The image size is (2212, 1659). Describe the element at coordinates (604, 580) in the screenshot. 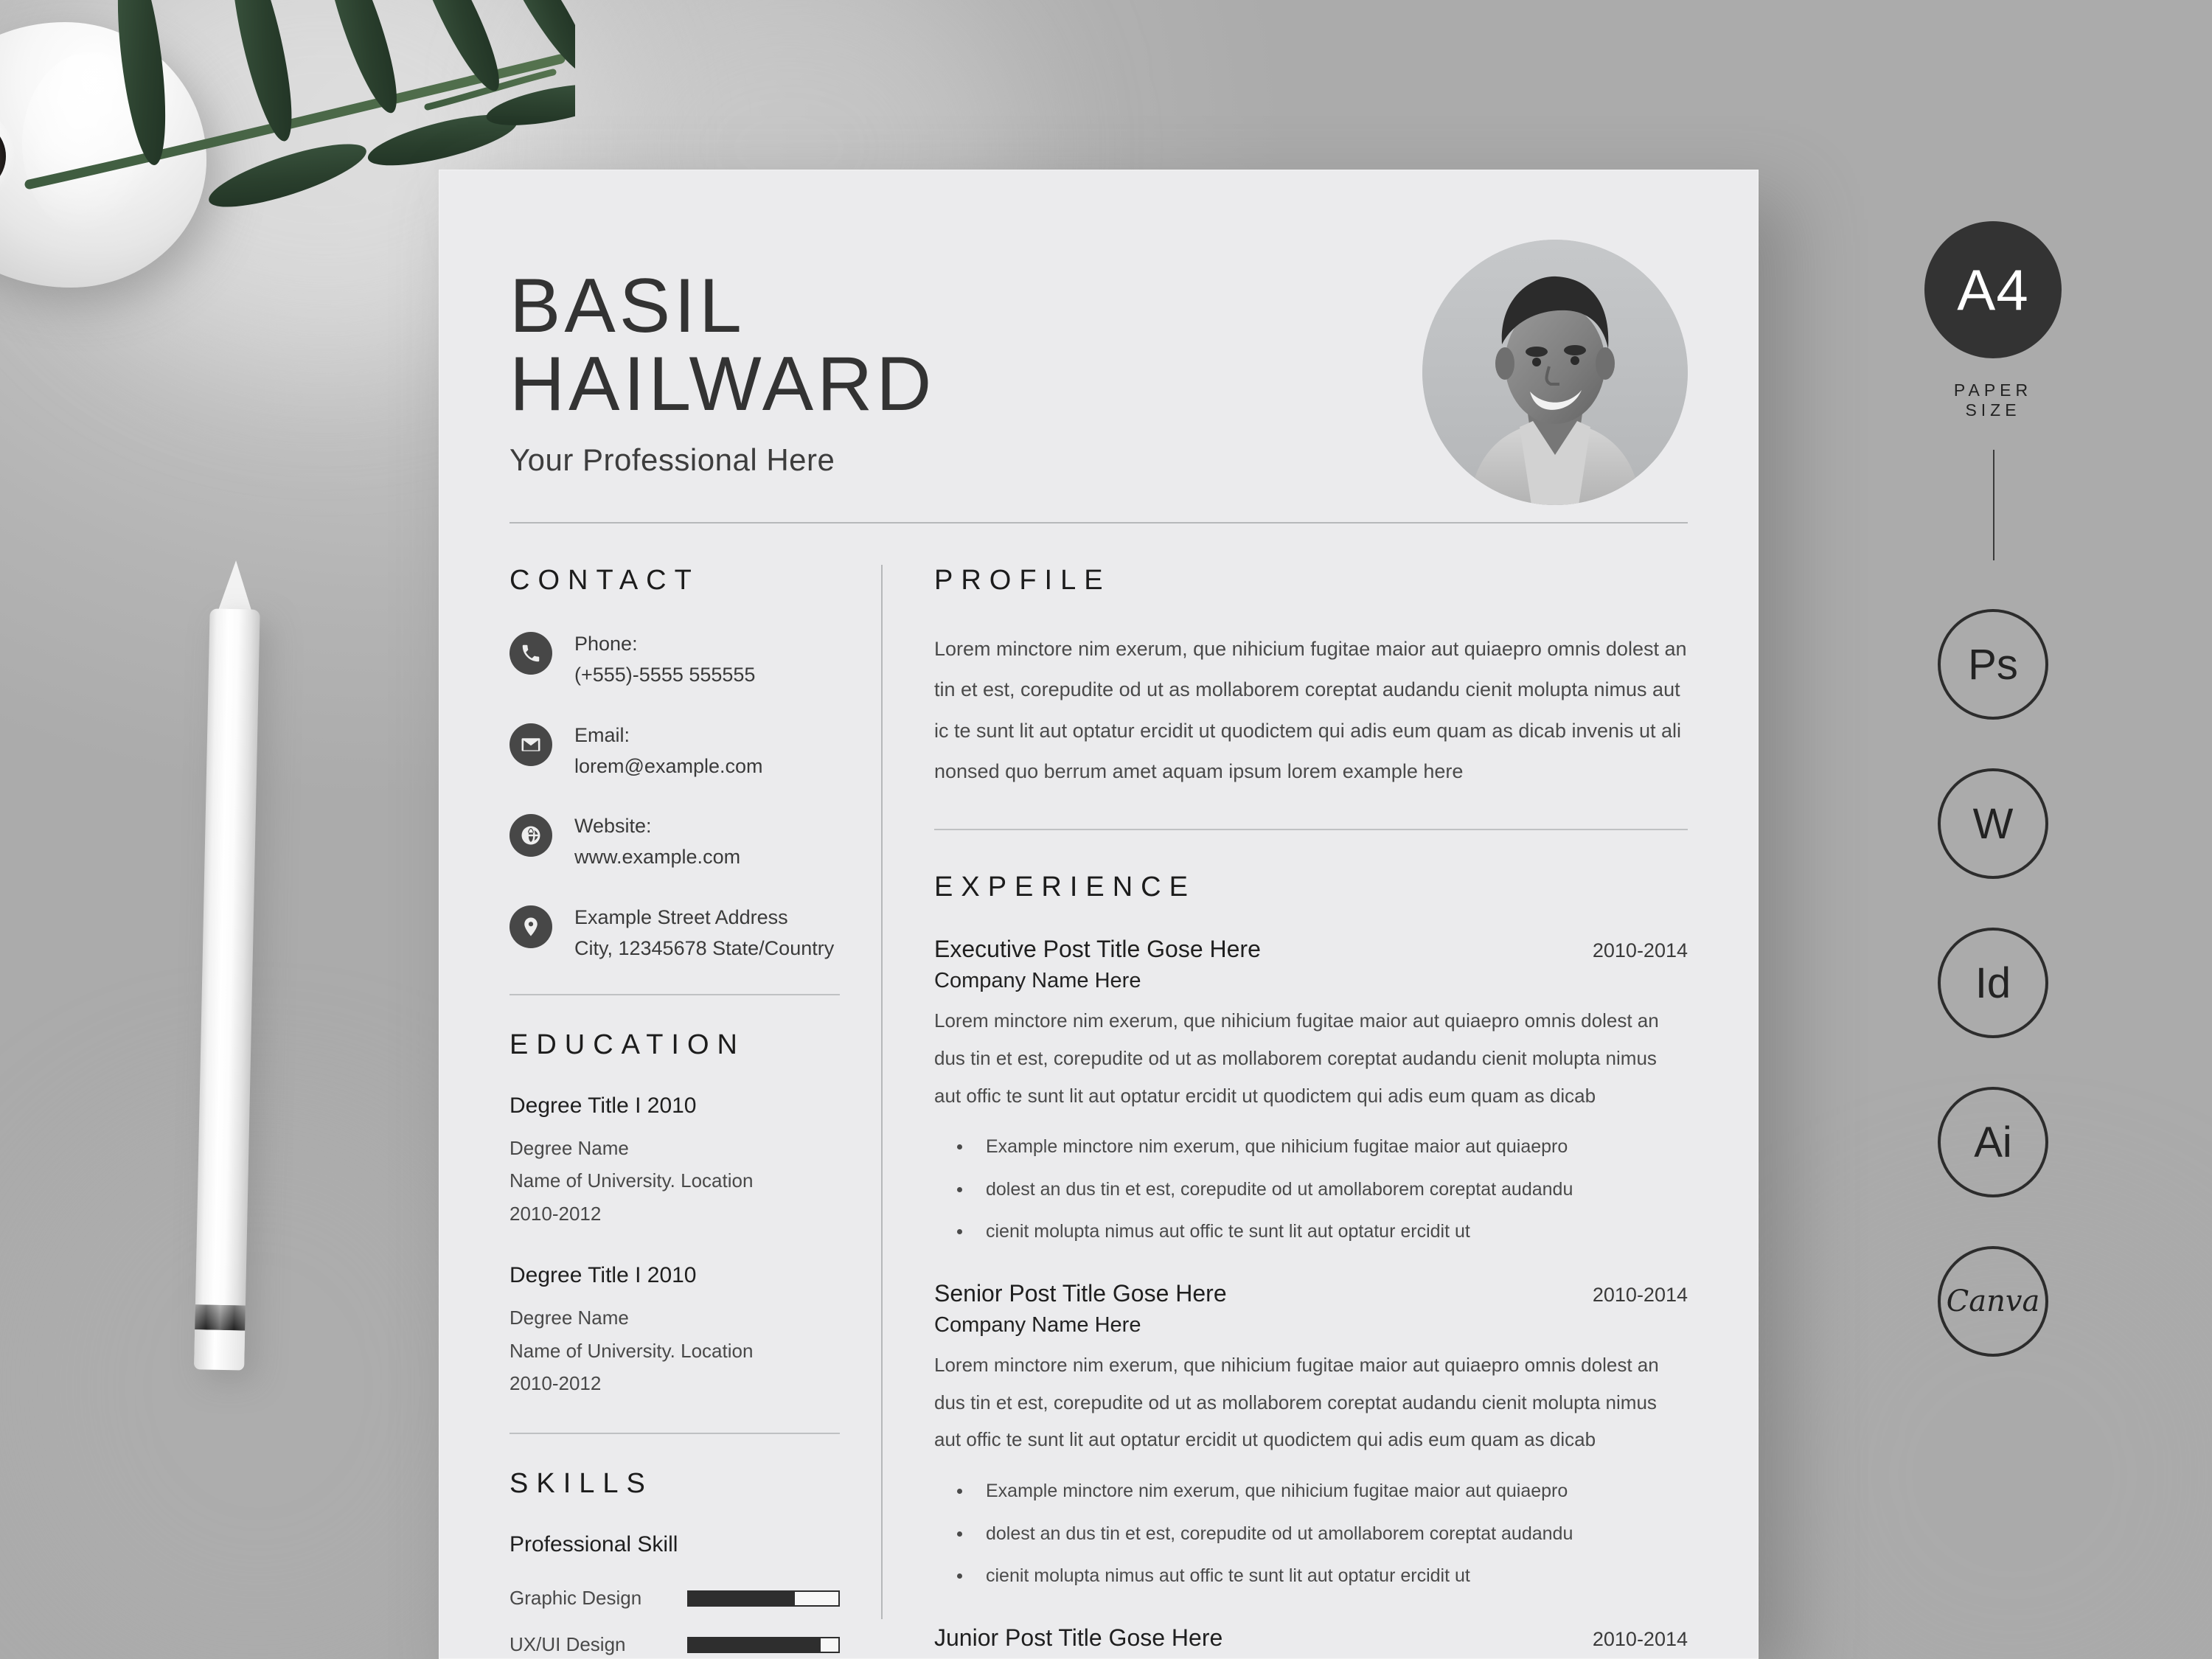

I see `contact-section-title: CONTACT` at that location.